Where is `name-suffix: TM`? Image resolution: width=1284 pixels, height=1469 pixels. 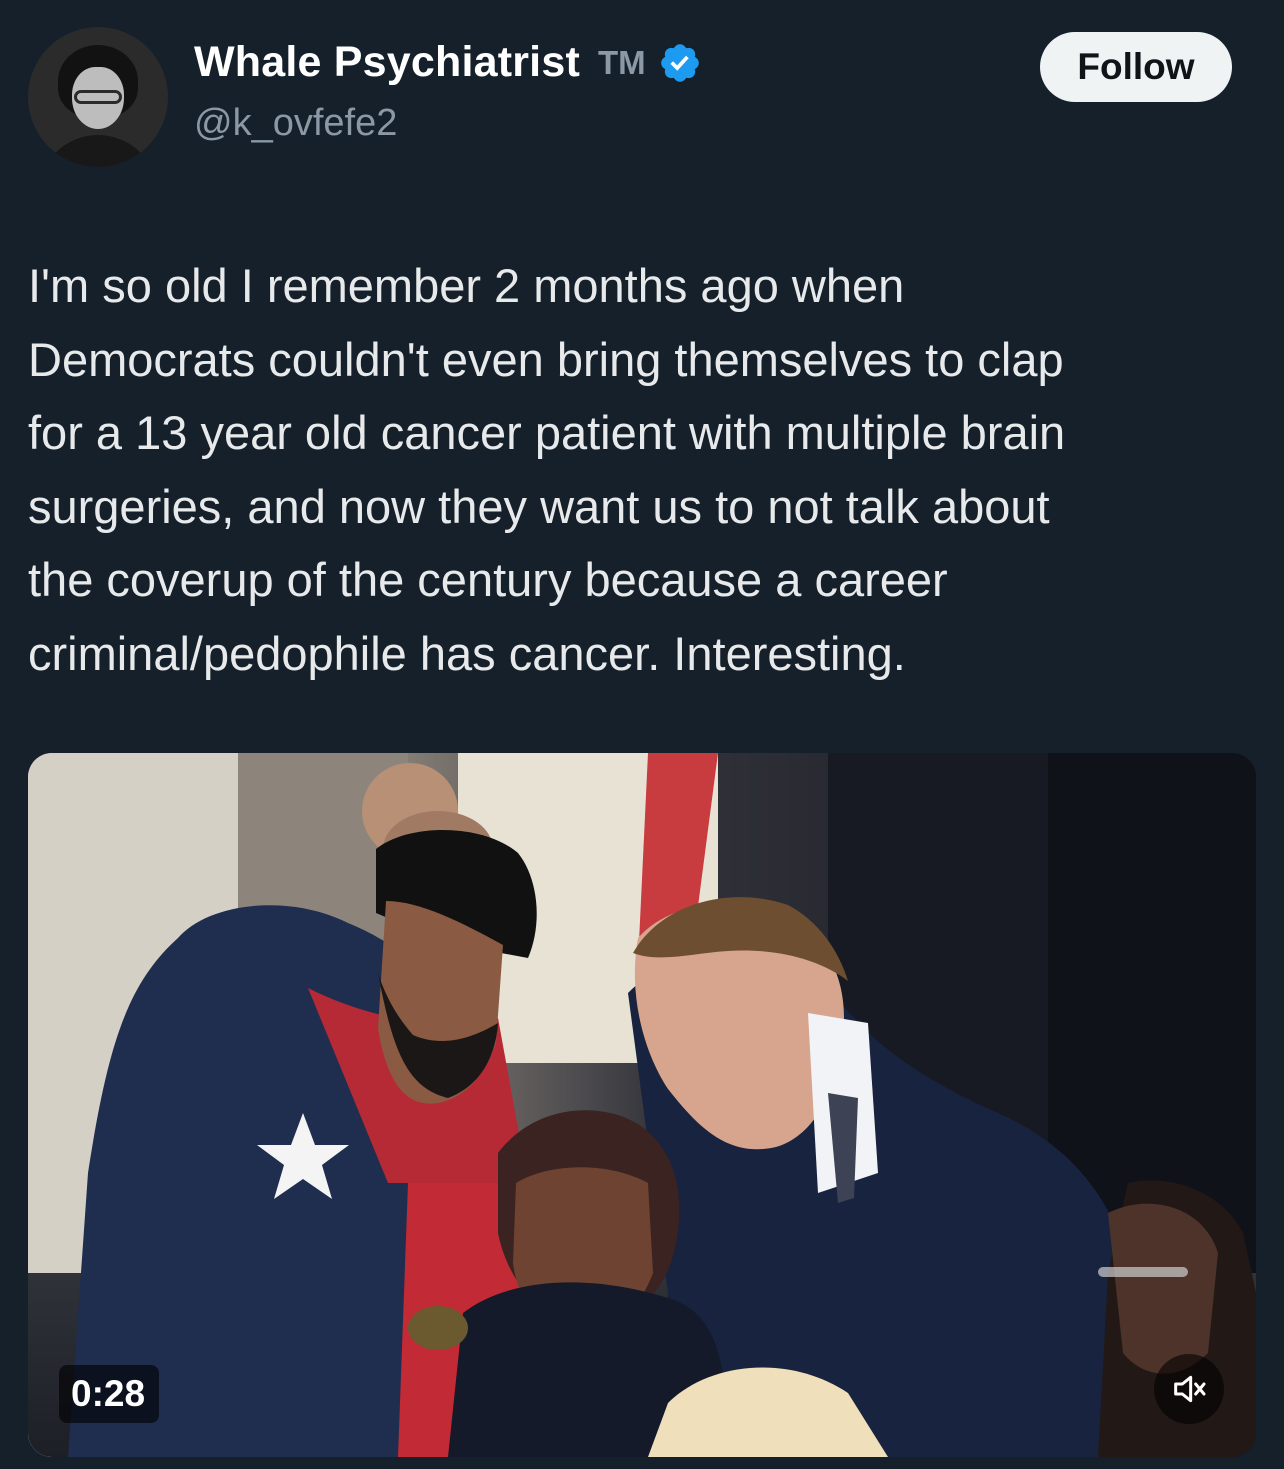 name-suffix: TM is located at coordinates (621, 62).